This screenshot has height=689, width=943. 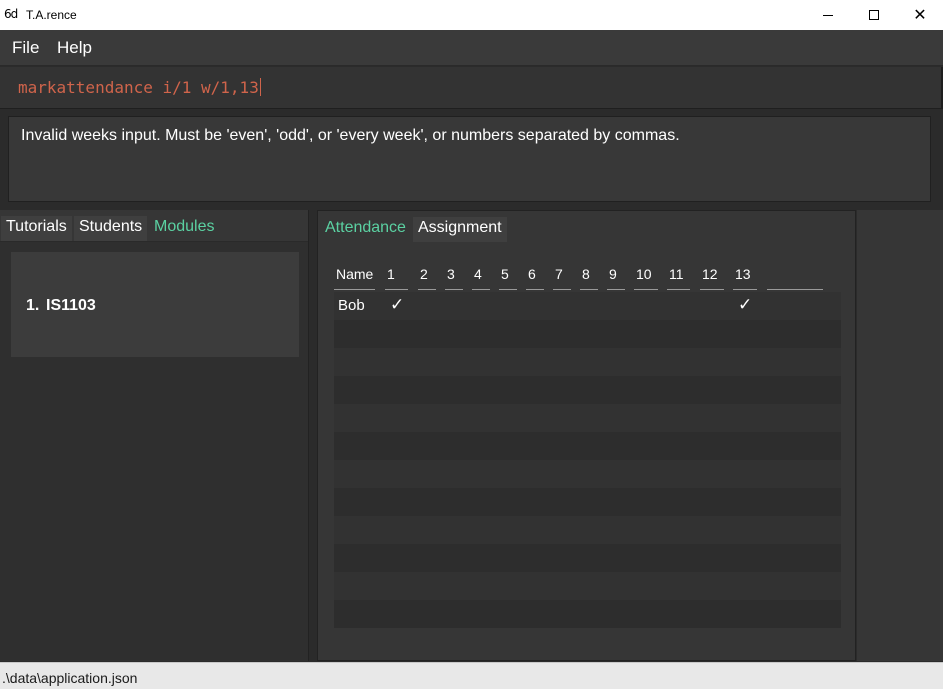 What do you see at coordinates (33, 305) in the screenshot?
I see `module-index: 1.` at bounding box center [33, 305].